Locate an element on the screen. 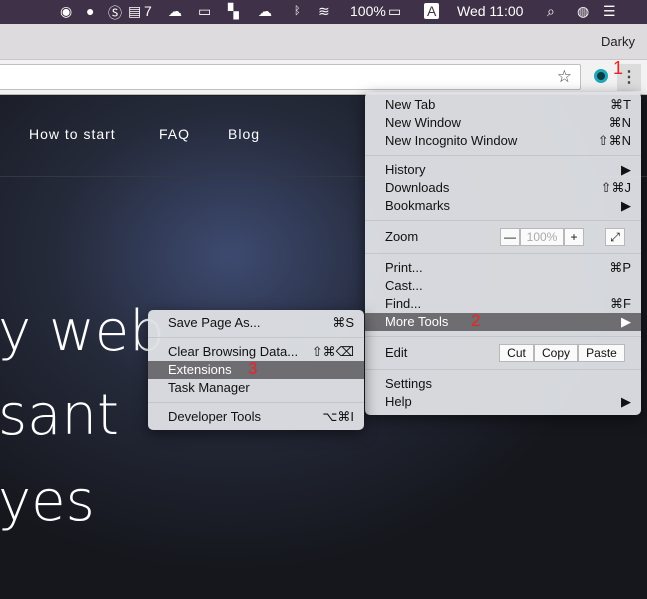 The height and width of the screenshot is (599, 647). label: Settings is located at coordinates (408, 383).